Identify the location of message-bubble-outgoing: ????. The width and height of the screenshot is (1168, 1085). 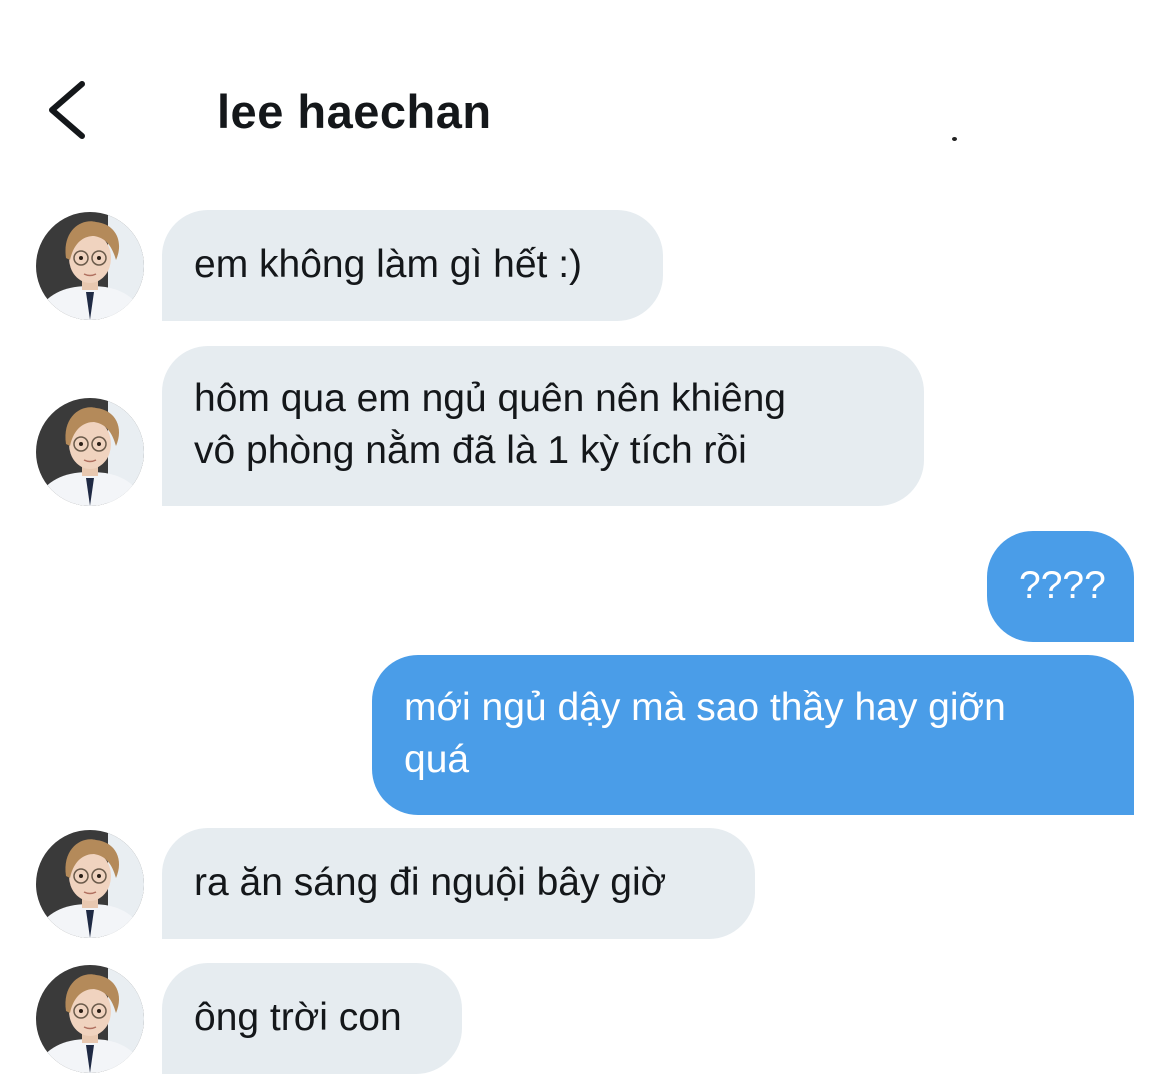
(1060, 586).